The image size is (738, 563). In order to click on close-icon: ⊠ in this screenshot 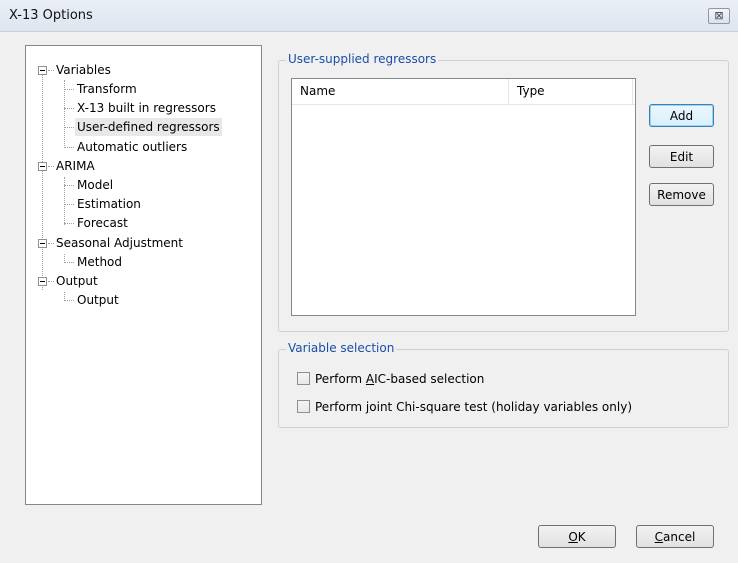, I will do `click(719, 15)`.